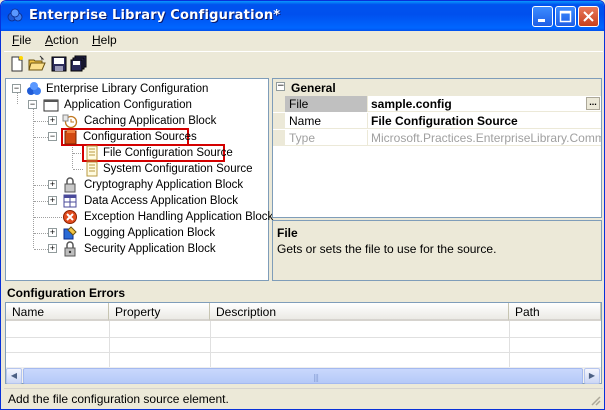 The height and width of the screenshot is (410, 605). Describe the element at coordinates (437, 87) in the screenshot. I see `property-category-general: − General` at that location.